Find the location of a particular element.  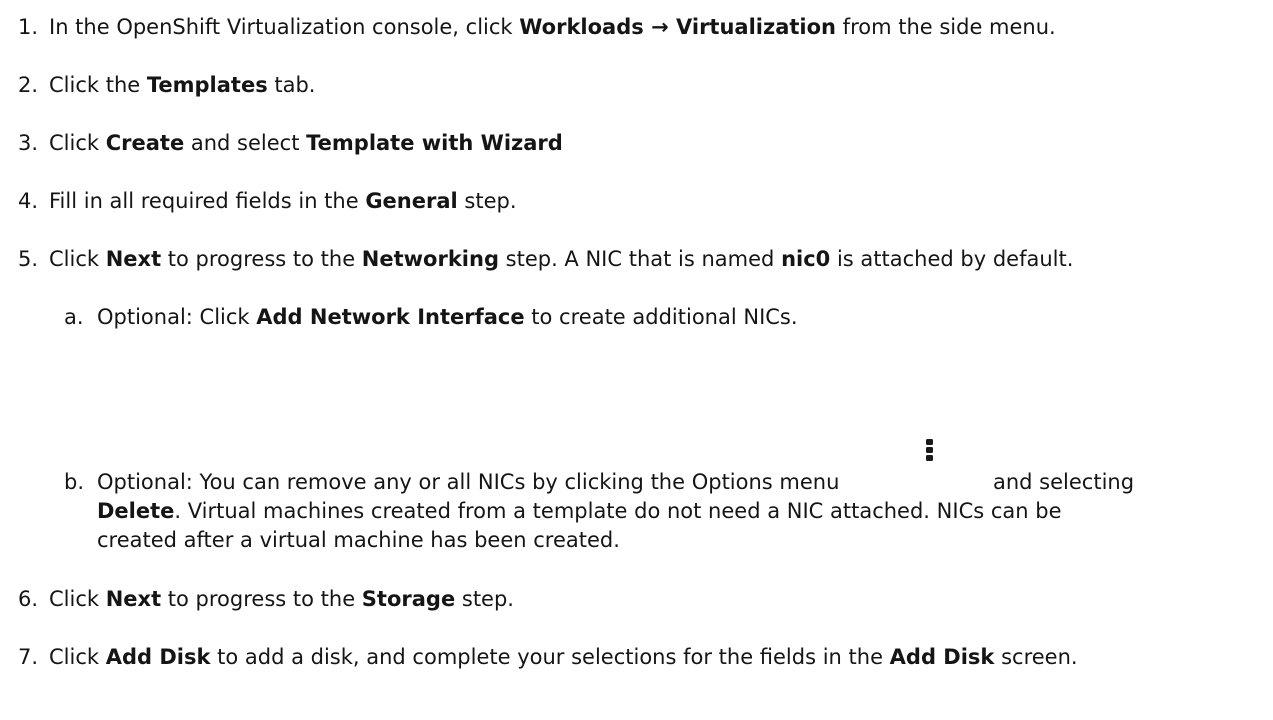

substep-letter: a. is located at coordinates (74, 317).